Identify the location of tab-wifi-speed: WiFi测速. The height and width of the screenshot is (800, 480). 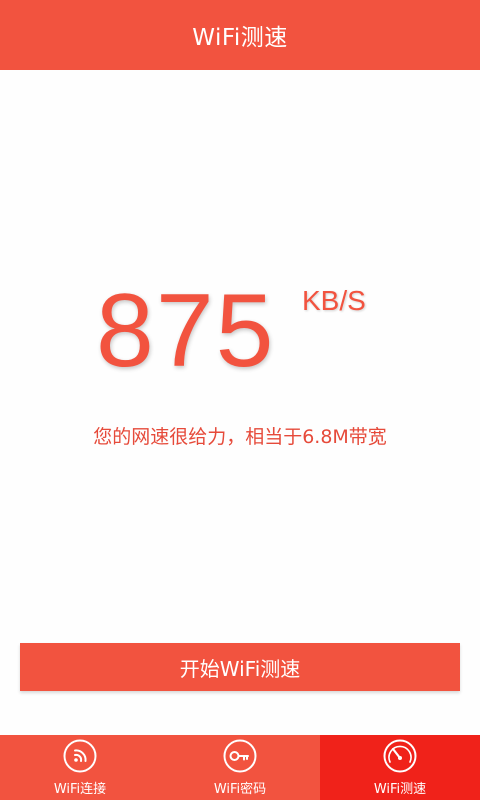
(400, 767).